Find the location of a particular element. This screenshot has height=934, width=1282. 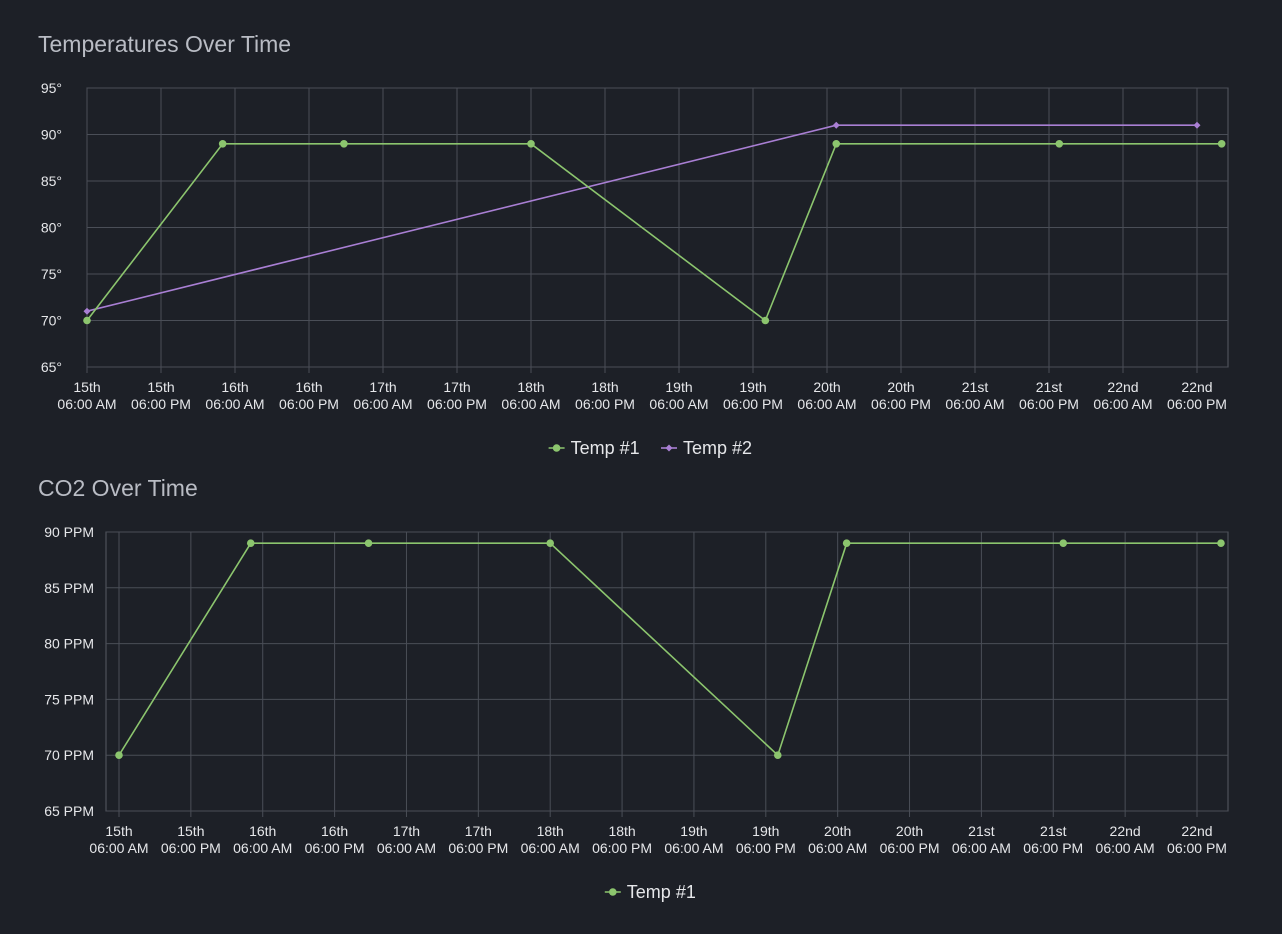

y-tick-label: 75 PPM is located at coordinates (69, 699).